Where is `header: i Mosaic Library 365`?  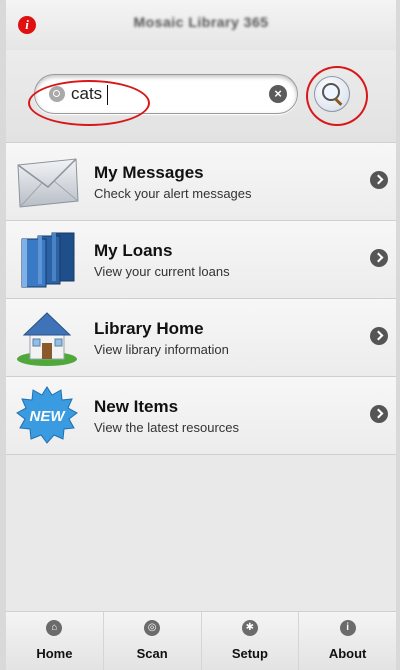
header: i Mosaic Library 365 is located at coordinates (201, 25).